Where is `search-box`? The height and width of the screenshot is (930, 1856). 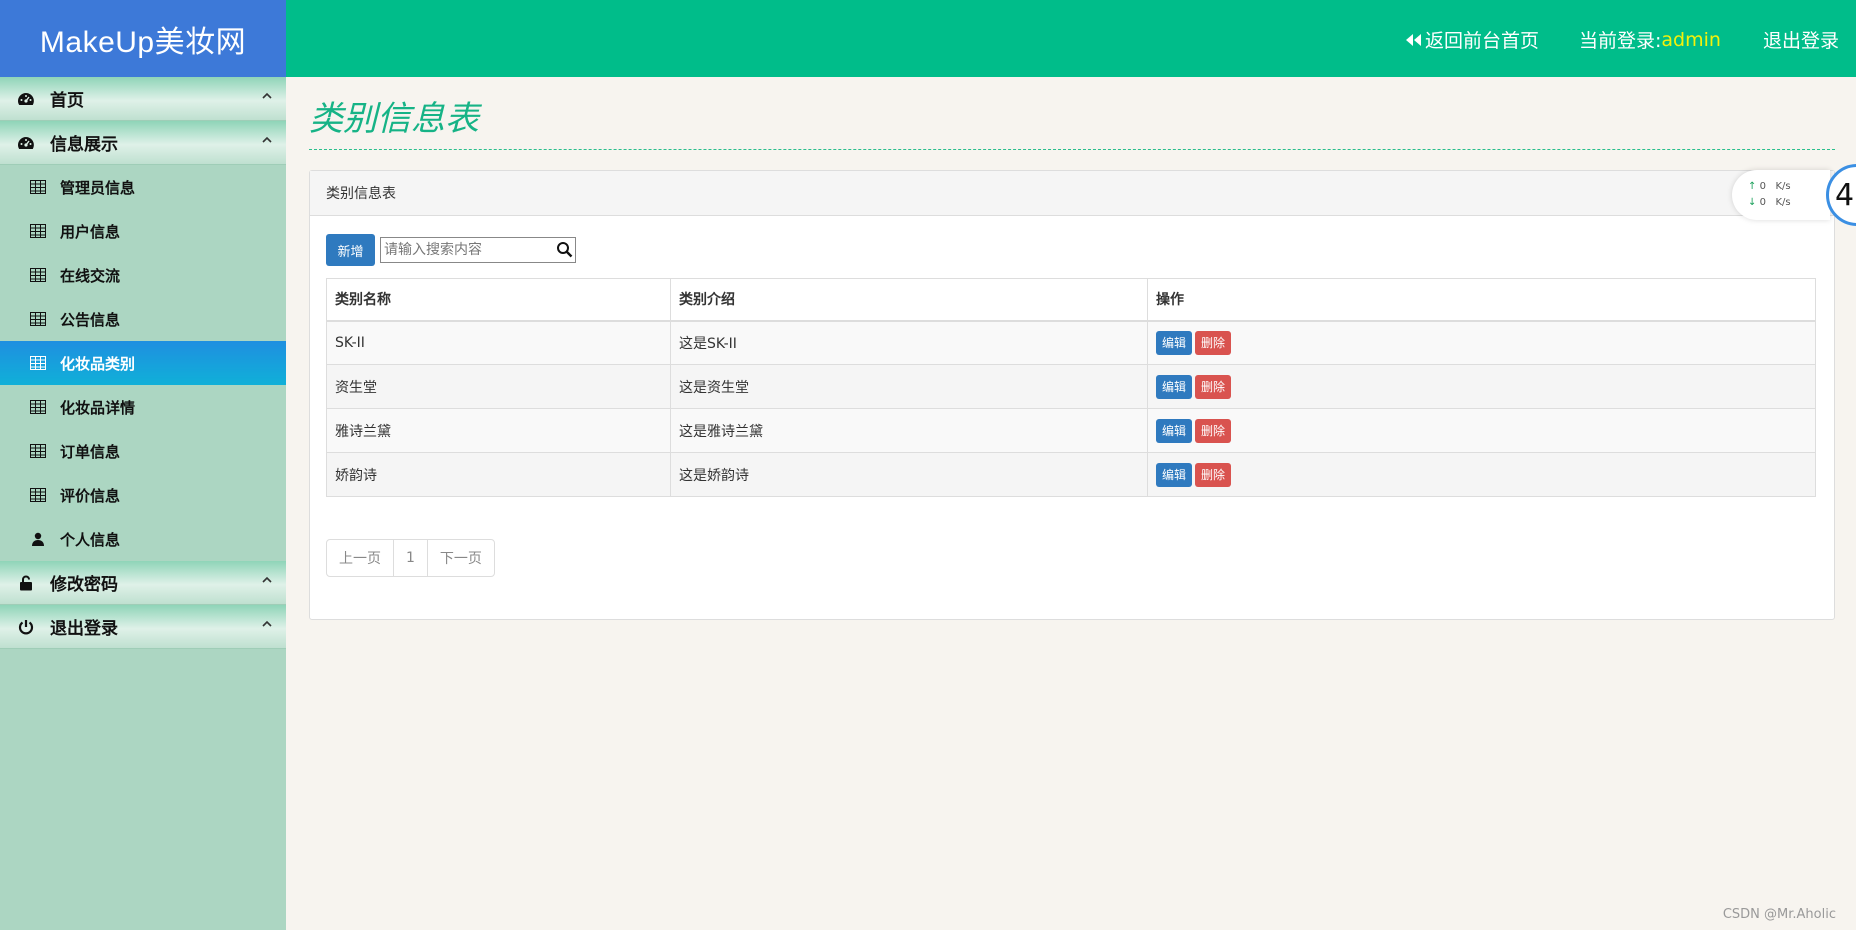
search-box is located at coordinates (478, 250).